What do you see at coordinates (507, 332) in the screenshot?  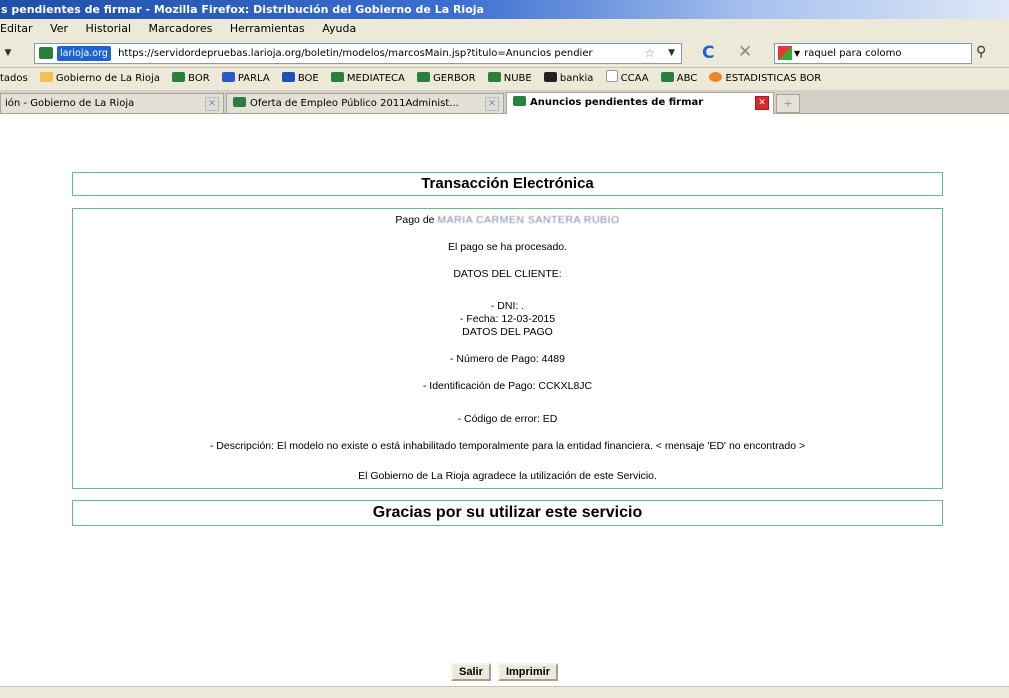 I see `datos-pago-heading: DATOS DEL PAGO` at bounding box center [507, 332].